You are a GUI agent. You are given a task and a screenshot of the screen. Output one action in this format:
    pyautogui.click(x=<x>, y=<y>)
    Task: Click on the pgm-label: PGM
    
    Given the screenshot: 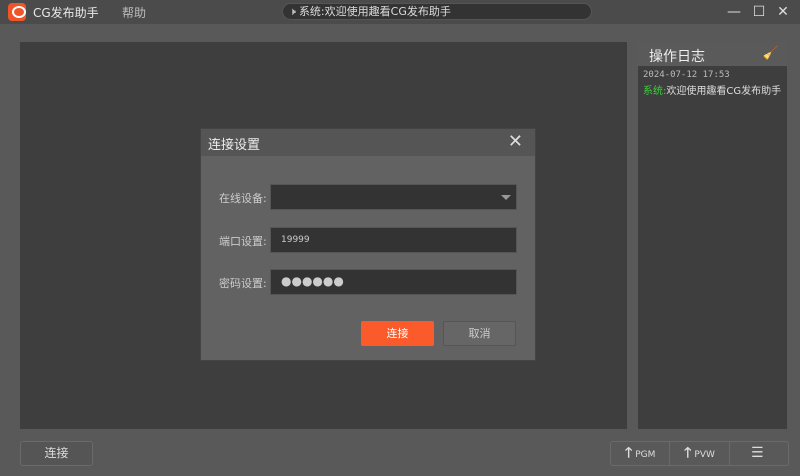 What is the action you would take?
    pyautogui.click(x=645, y=455)
    